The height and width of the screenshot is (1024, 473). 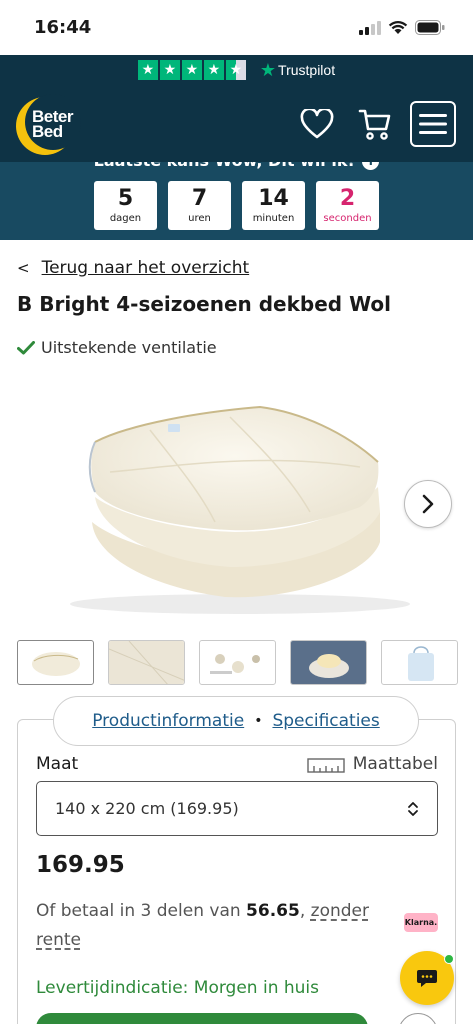 I want to click on heart-icon, so click(x=317, y=123).